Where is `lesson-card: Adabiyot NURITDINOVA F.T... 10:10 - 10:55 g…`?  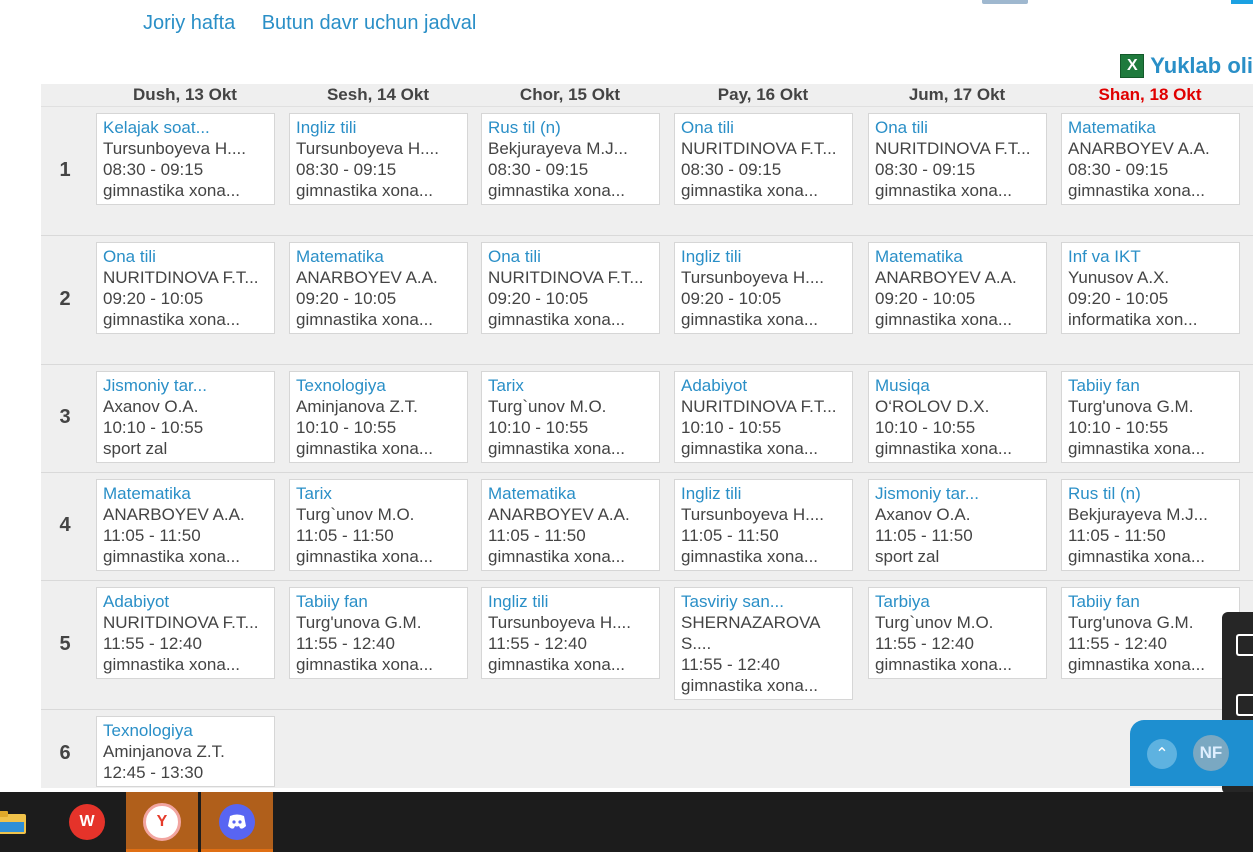
lesson-card: Adabiyot NURITDINOVA F.T... 10:10 - 10:55 g… is located at coordinates (763, 417).